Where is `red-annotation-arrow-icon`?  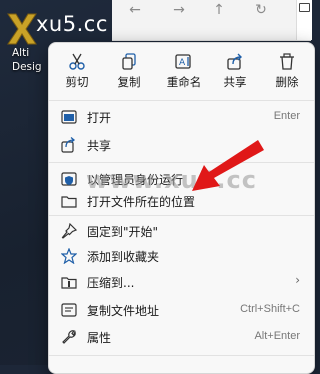 red-annotation-arrow-icon is located at coordinates (228, 165).